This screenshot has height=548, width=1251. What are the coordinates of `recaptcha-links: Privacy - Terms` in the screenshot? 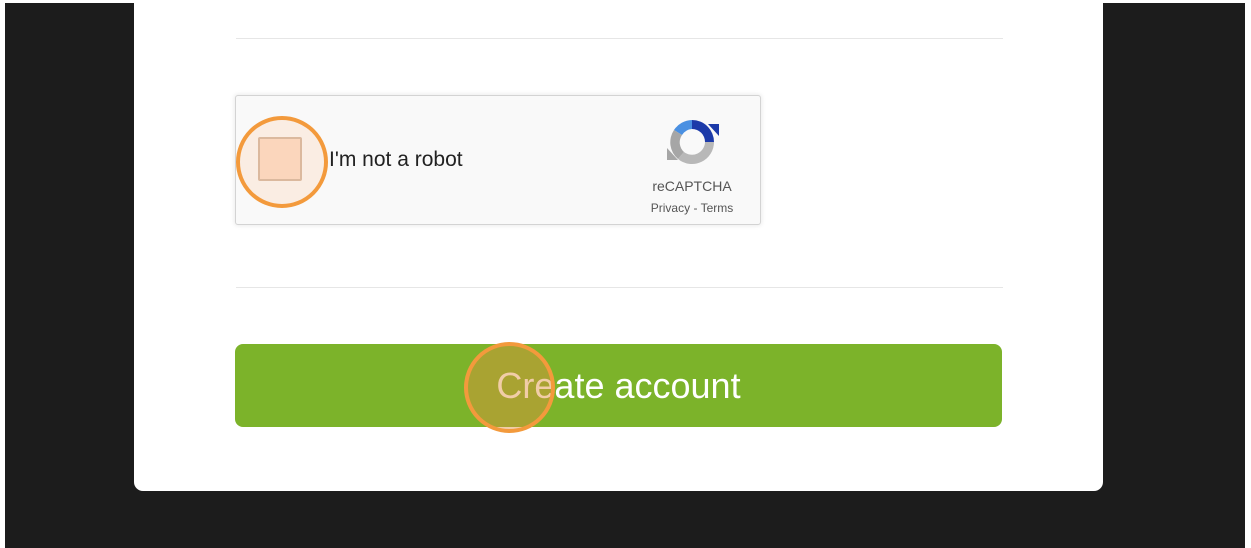 It's located at (692, 208).